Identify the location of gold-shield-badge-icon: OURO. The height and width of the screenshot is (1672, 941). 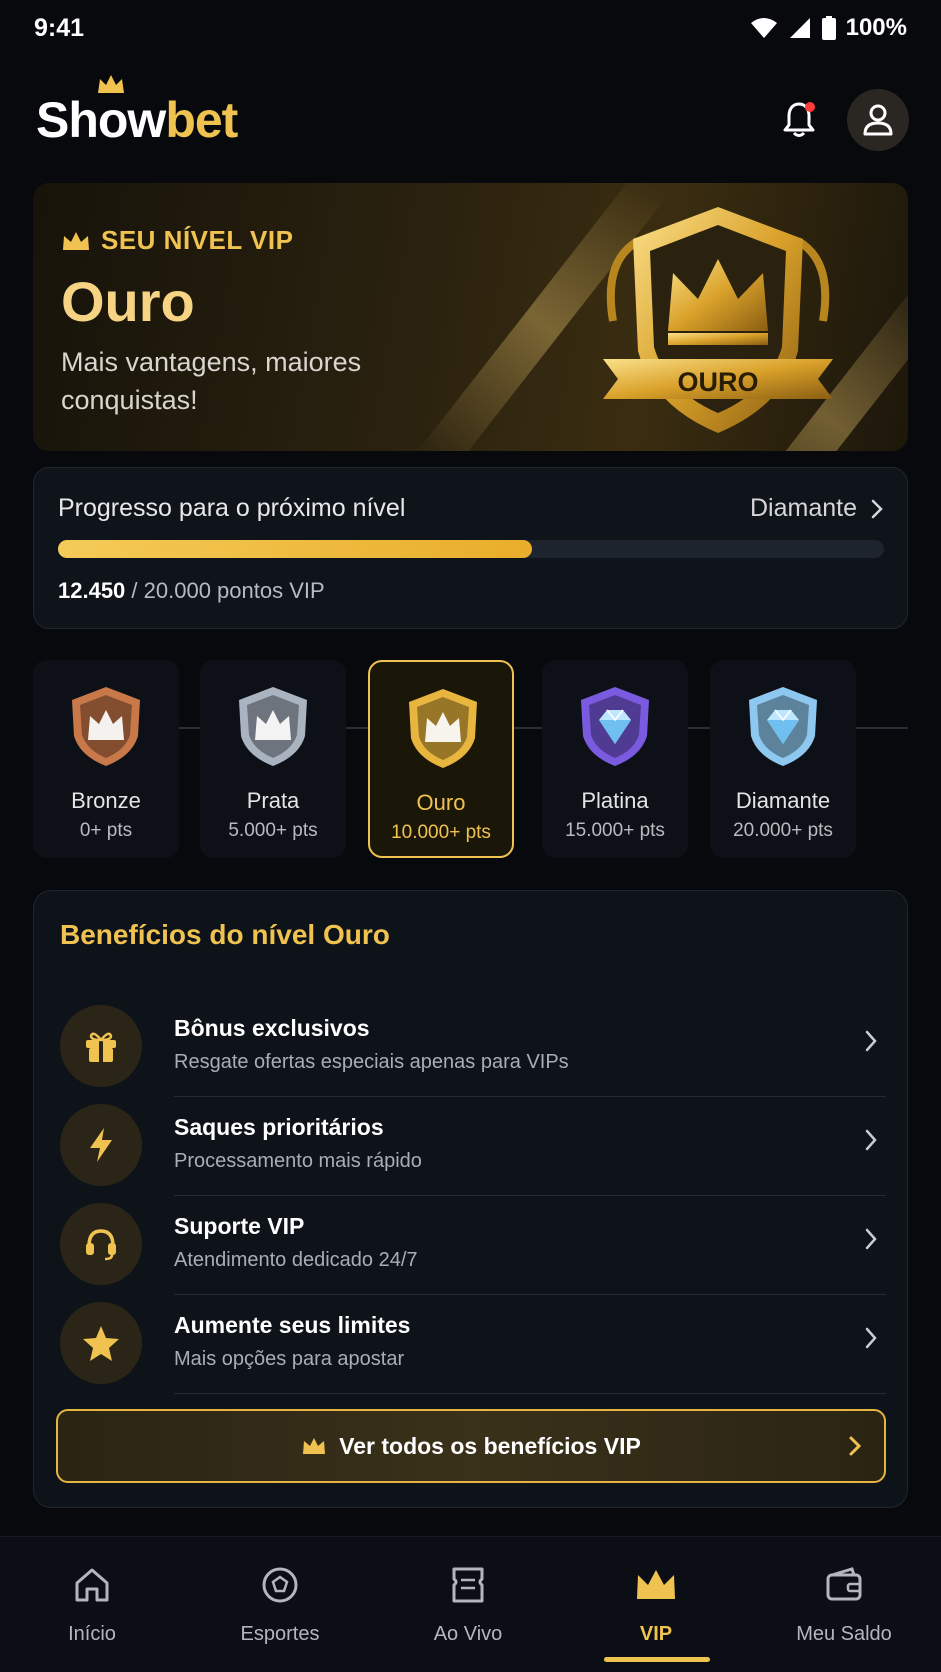
(718, 320).